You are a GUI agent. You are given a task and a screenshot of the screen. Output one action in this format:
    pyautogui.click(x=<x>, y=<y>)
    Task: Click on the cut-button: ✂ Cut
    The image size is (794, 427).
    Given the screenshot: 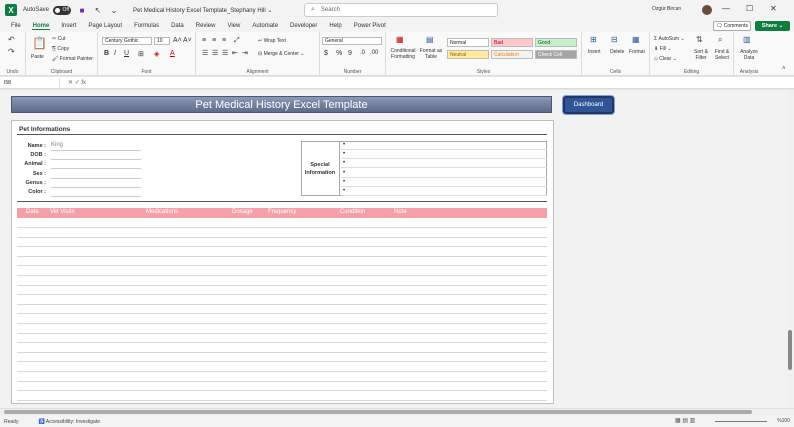 What is the action you would take?
    pyautogui.click(x=58, y=39)
    